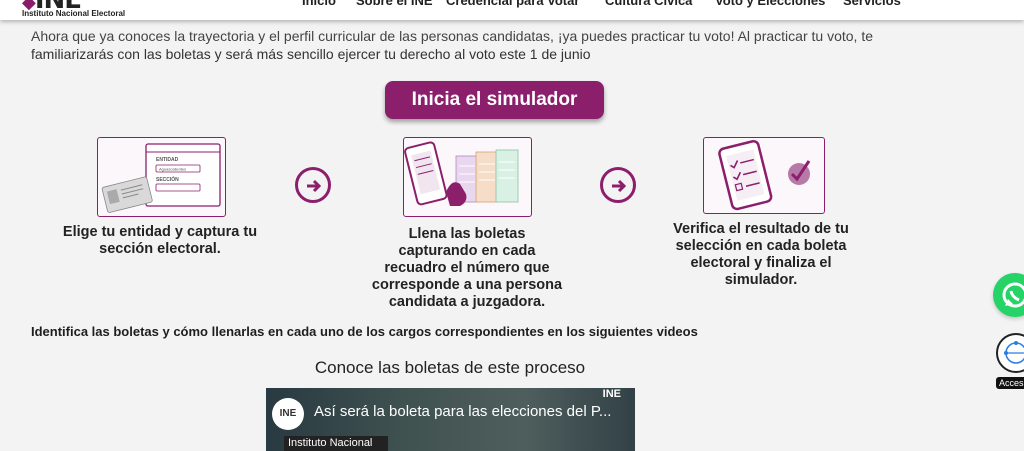 This screenshot has width=1024, height=451. What do you see at coordinates (467, 251) in the screenshot?
I see `step-2-line: capturando en cada` at bounding box center [467, 251].